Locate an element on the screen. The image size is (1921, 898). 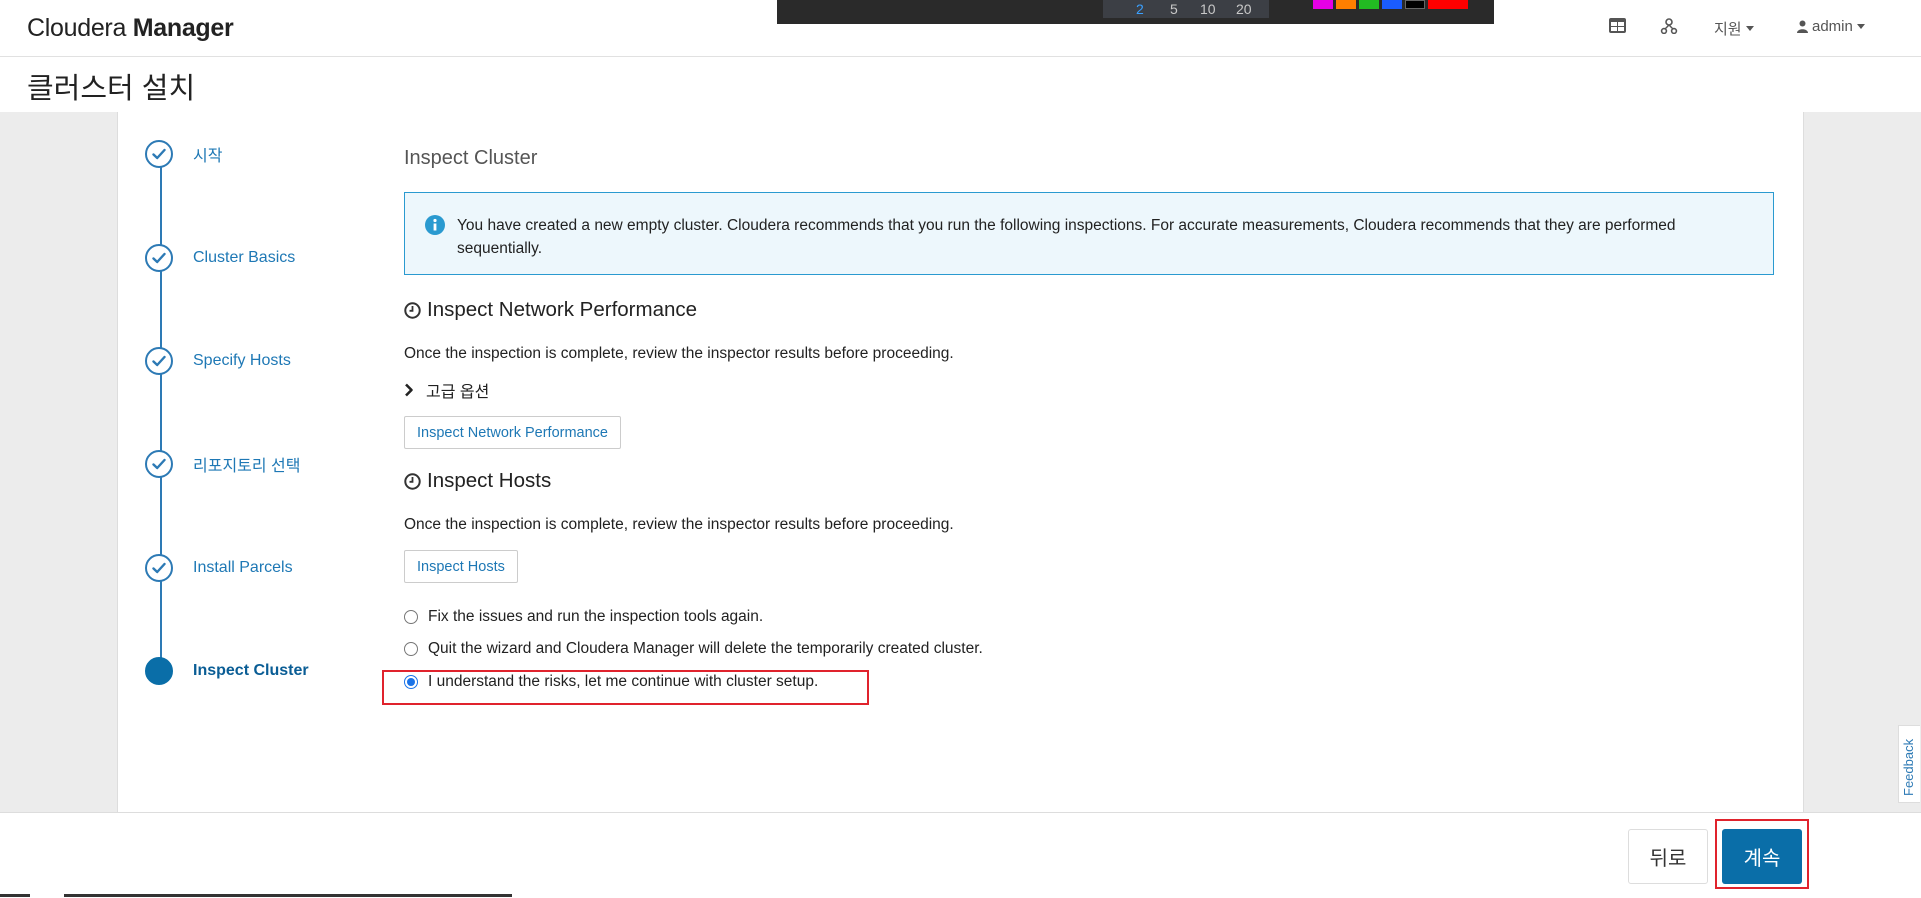
support-menu: 지원 is located at coordinates (1734, 28).